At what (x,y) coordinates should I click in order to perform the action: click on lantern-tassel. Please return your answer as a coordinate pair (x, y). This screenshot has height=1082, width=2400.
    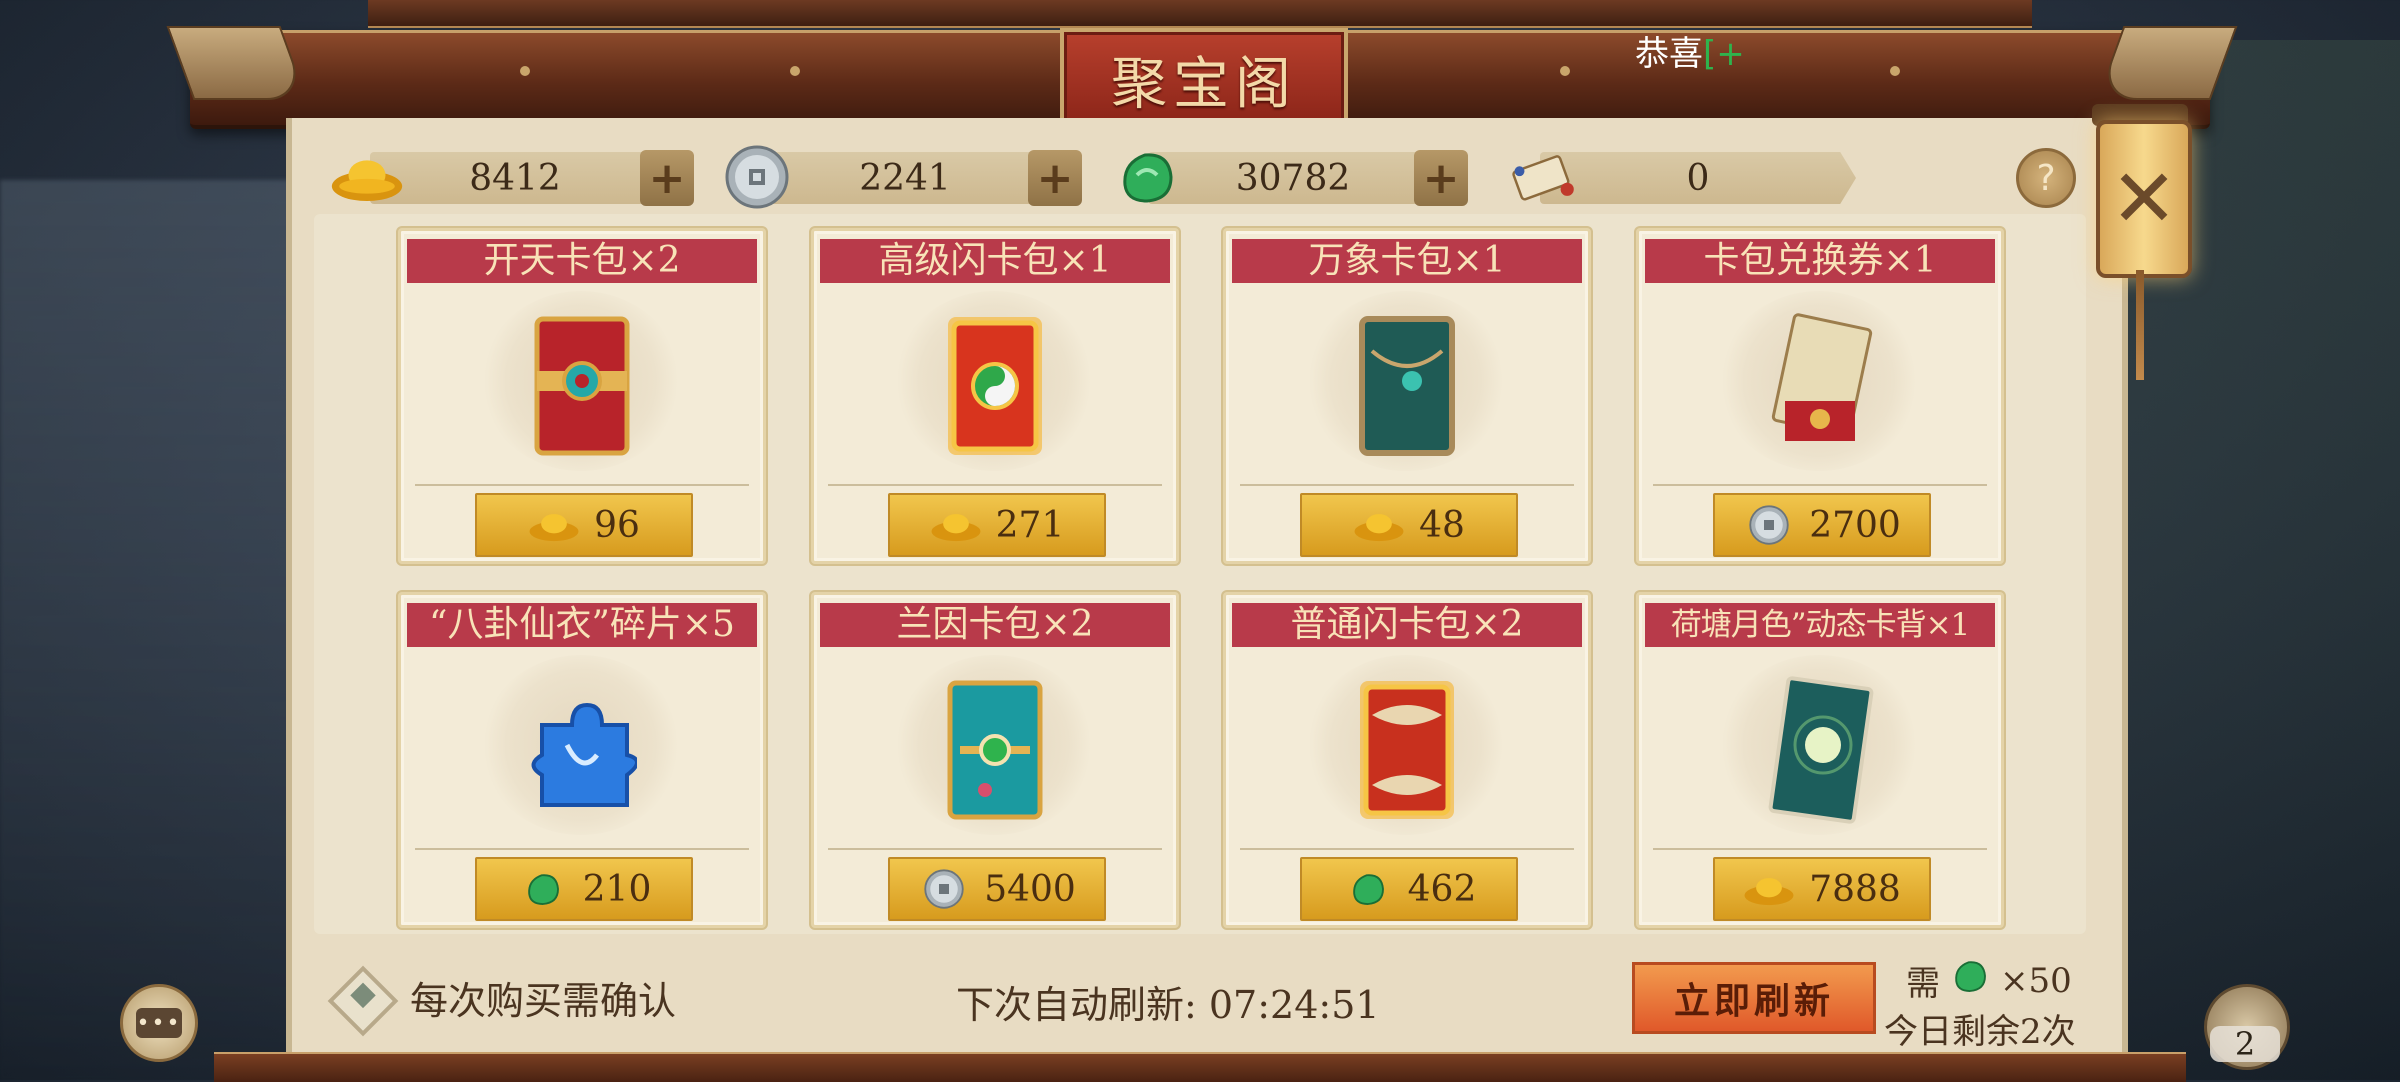
    Looking at the image, I should click on (2140, 325).